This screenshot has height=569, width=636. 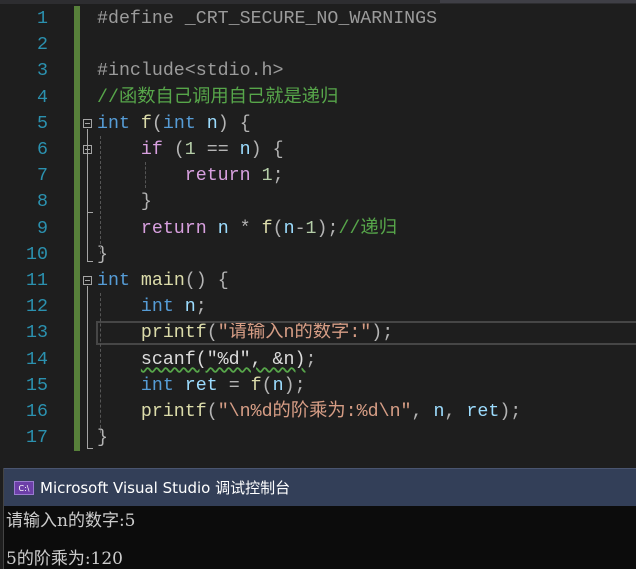 I want to click on line-number: 14, so click(x=37, y=359).